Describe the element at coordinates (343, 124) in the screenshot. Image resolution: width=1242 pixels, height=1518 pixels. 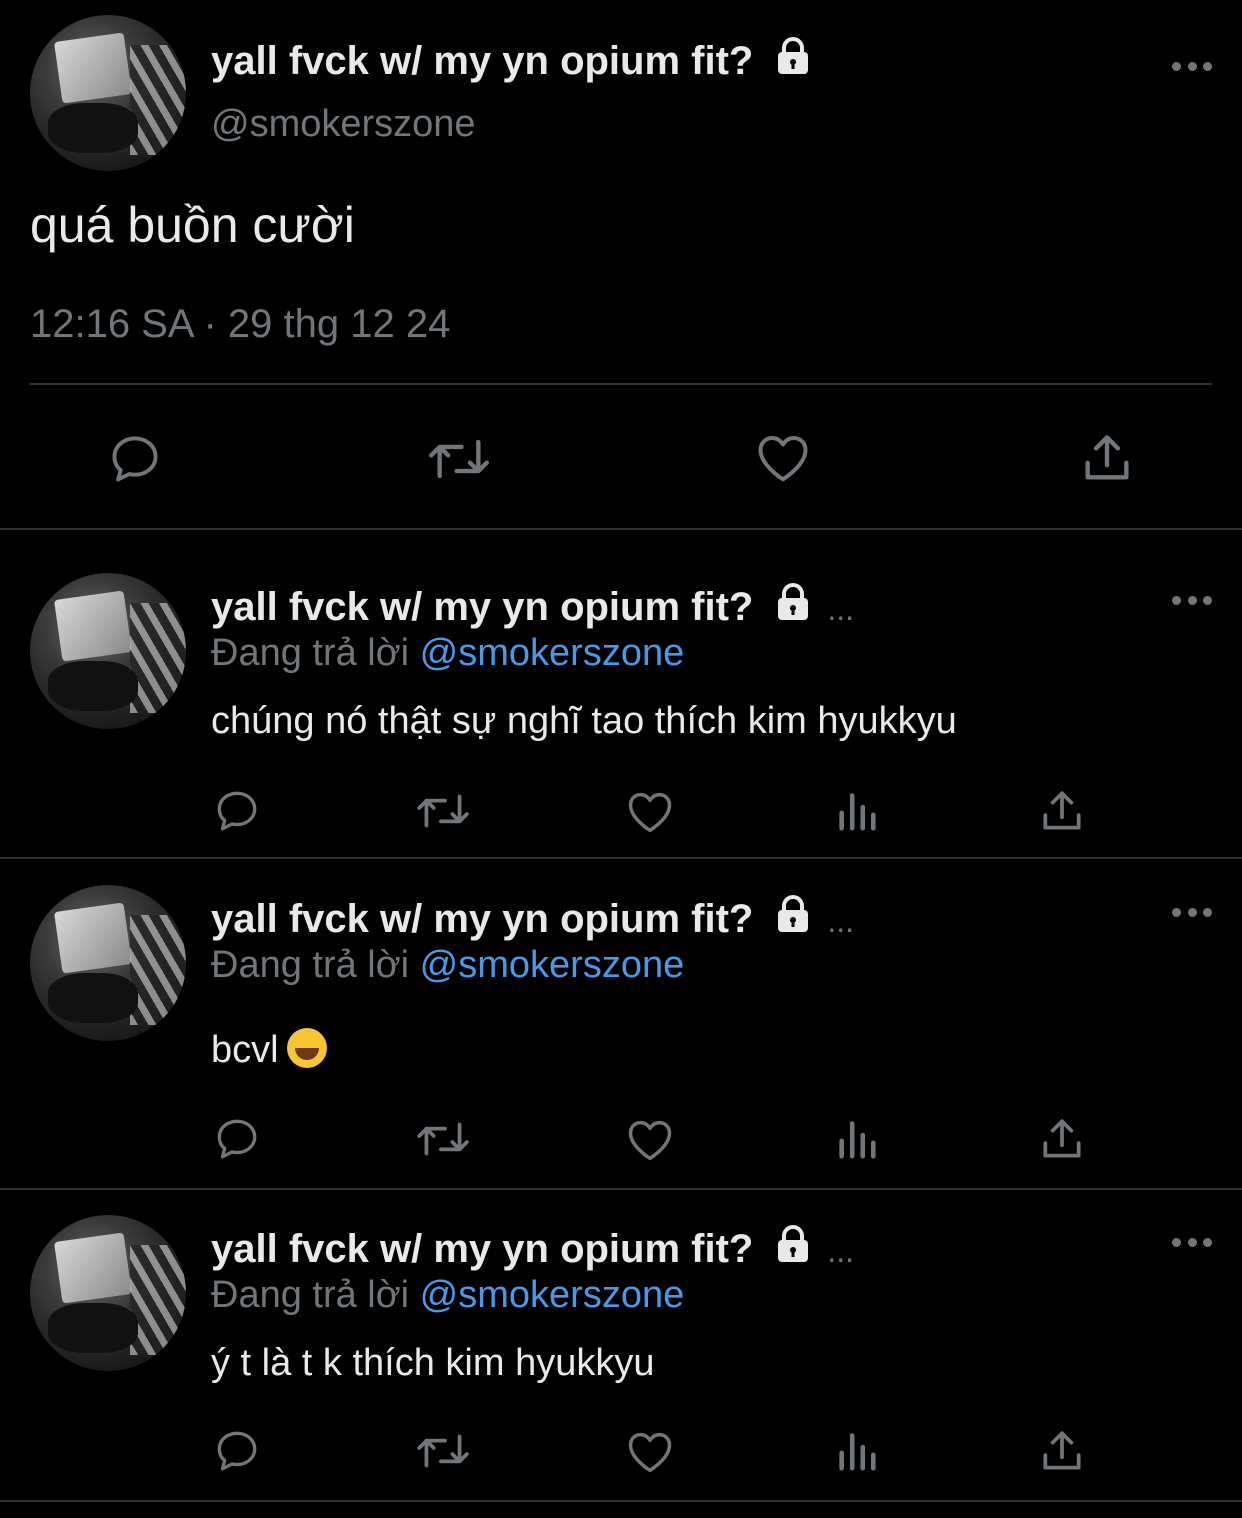
I see `user-handle: @smokerszone` at that location.